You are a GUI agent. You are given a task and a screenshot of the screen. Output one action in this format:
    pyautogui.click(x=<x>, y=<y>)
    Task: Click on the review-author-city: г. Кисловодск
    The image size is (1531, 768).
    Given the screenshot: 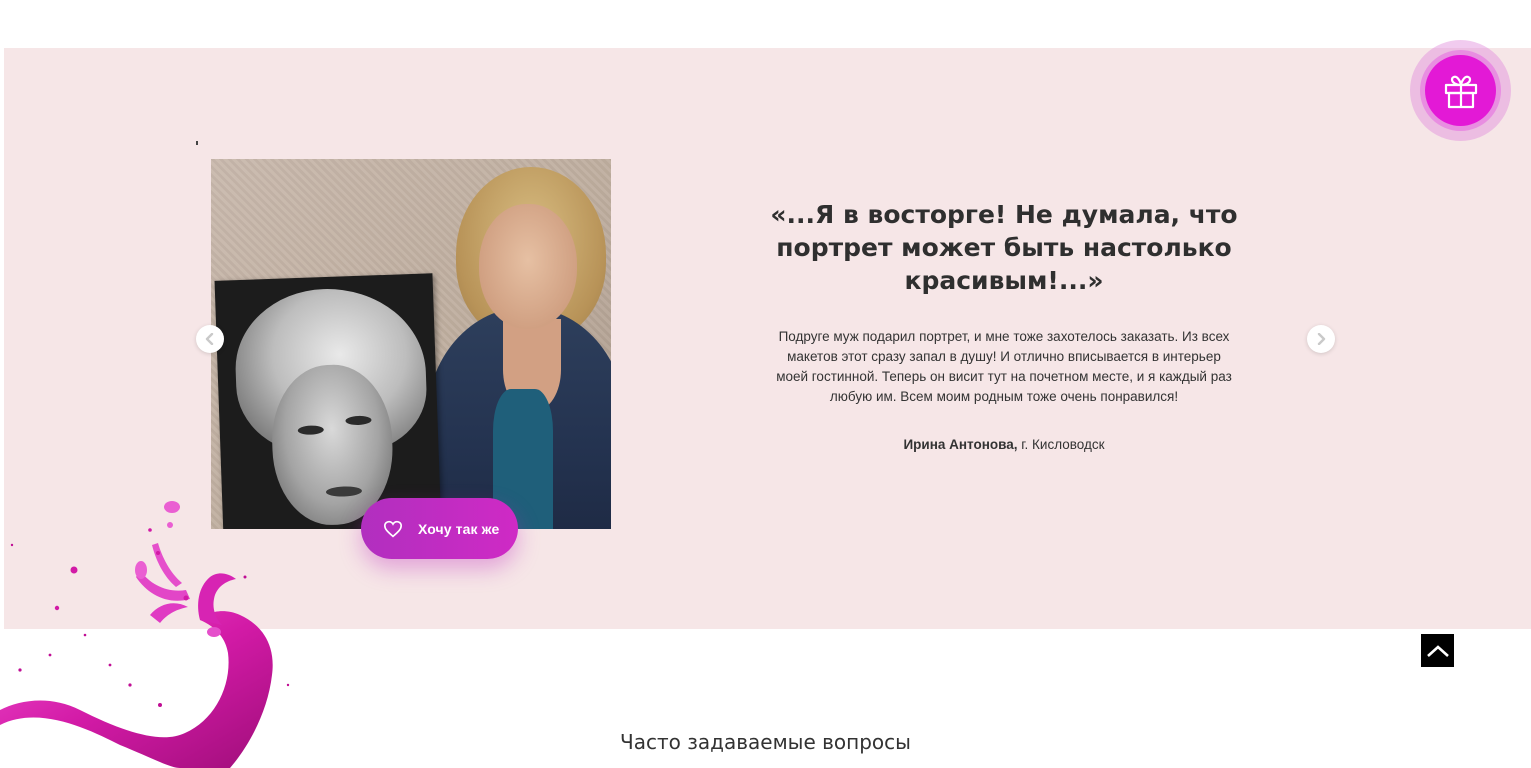 What is the action you would take?
    pyautogui.click(x=1063, y=444)
    